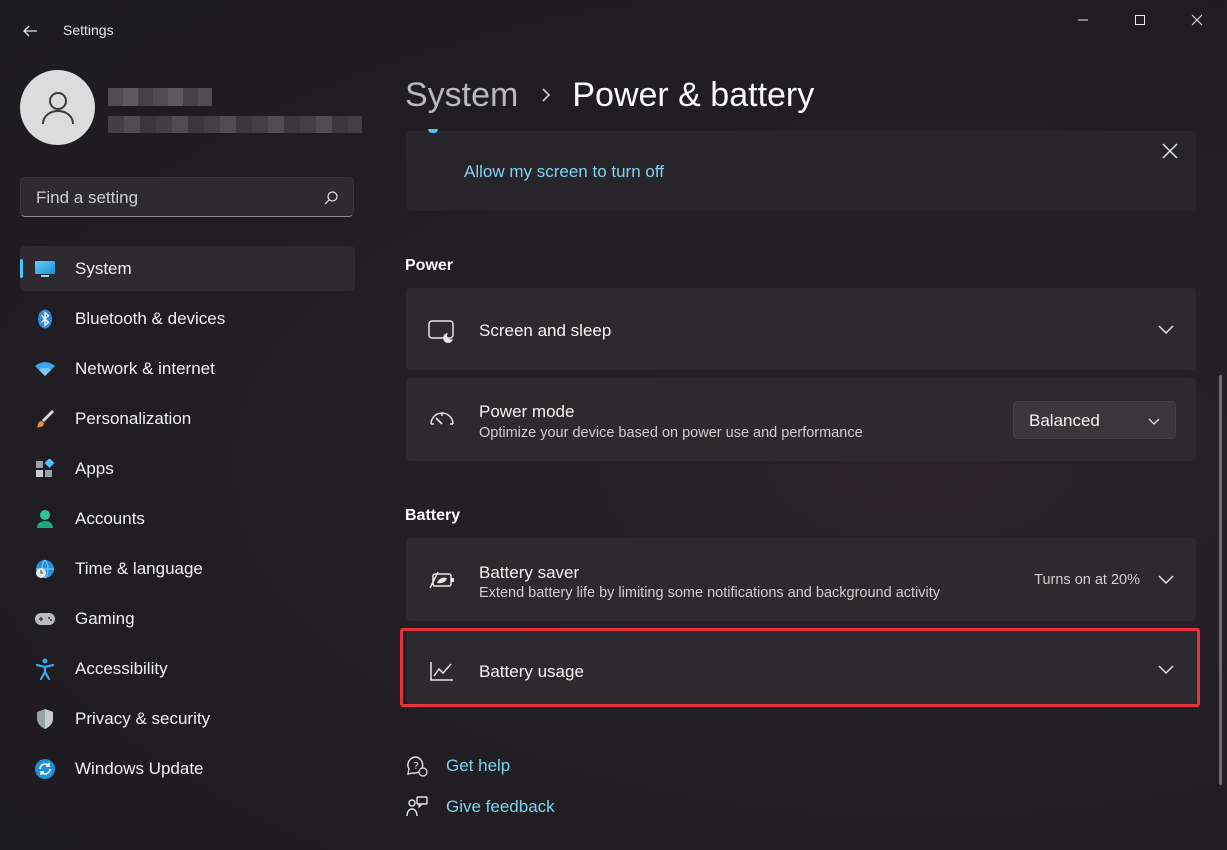  I want to click on back-button, so click(30, 31).